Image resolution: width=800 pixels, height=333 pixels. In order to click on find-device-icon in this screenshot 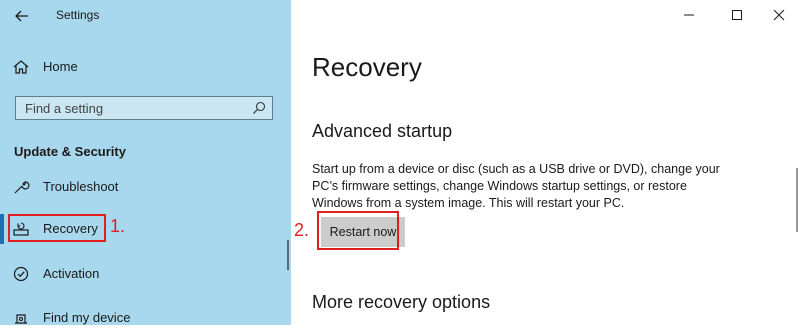, I will do `click(21, 318)`.